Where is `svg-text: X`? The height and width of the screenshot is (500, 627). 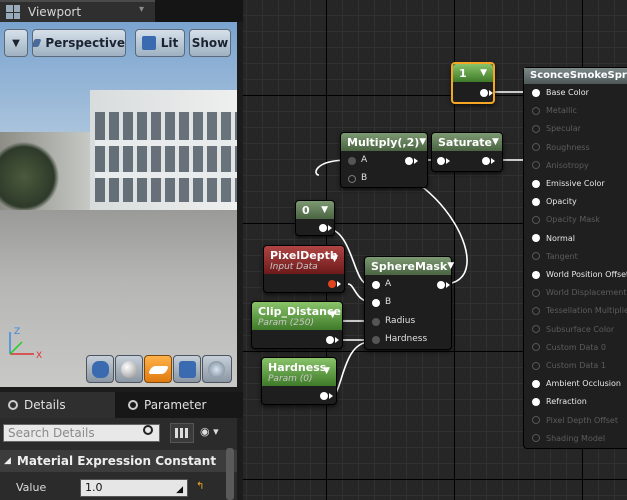
svg-text: X is located at coordinates (39, 356).